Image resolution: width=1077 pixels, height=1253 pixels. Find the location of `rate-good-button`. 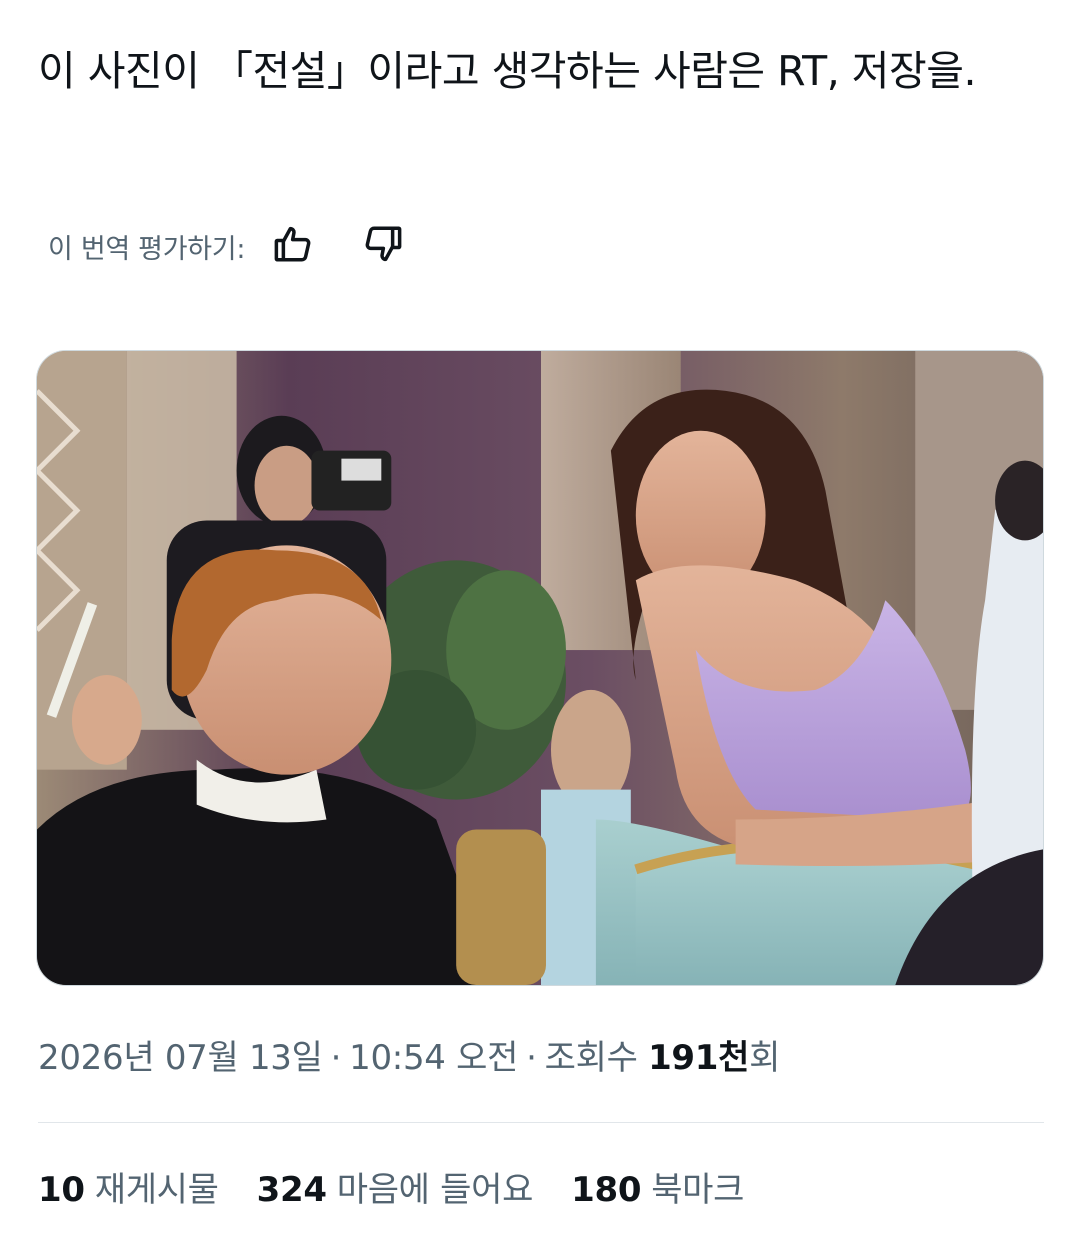

rate-good-button is located at coordinates (293, 246).